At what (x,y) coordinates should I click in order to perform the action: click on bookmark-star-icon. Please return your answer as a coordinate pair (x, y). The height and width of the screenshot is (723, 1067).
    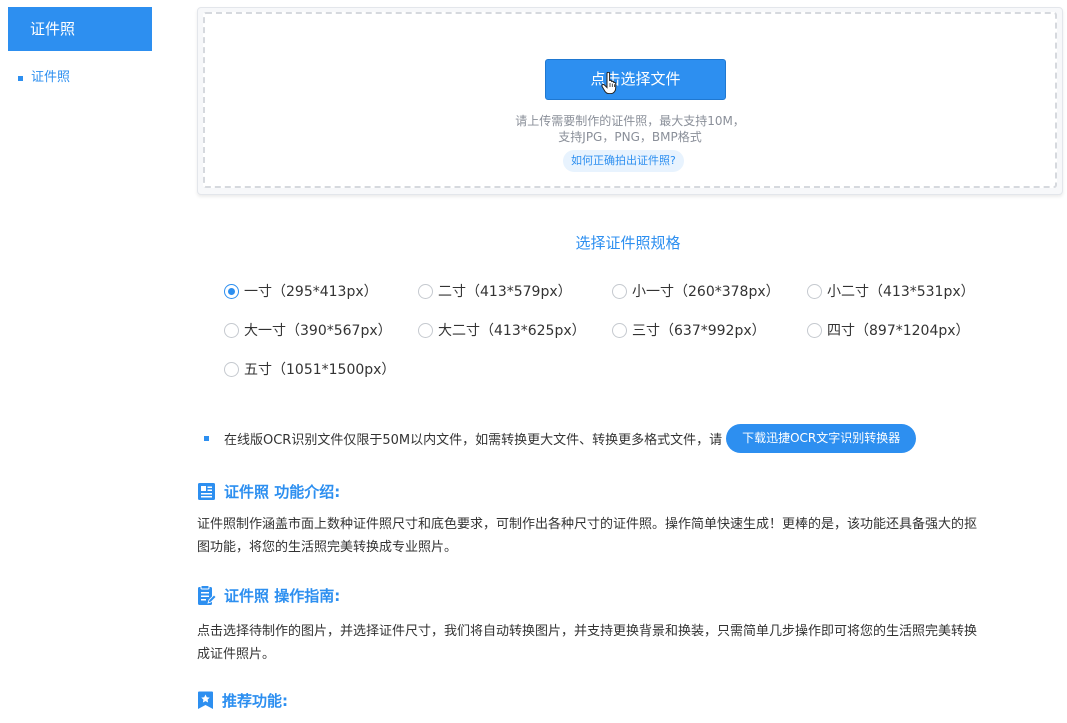
    Looking at the image, I should click on (205, 700).